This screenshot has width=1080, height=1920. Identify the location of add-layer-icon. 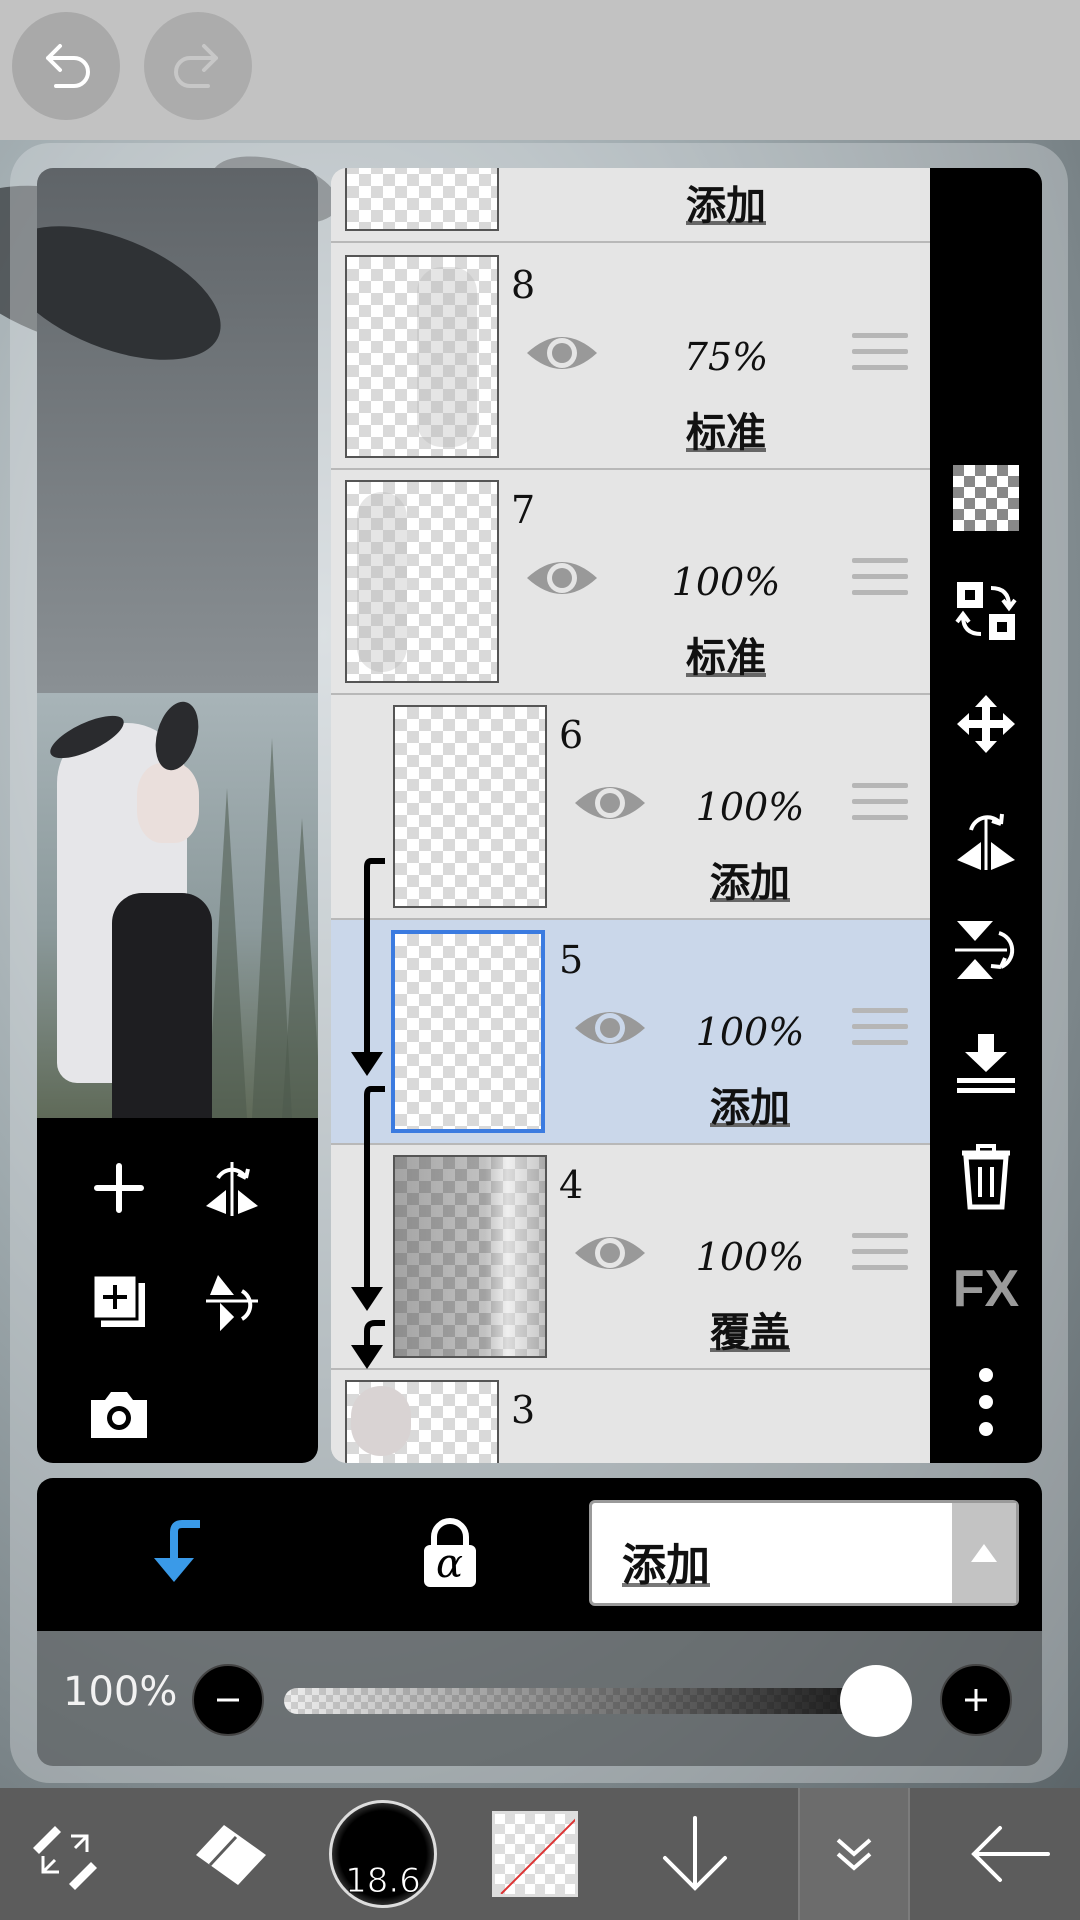
(119, 1188).